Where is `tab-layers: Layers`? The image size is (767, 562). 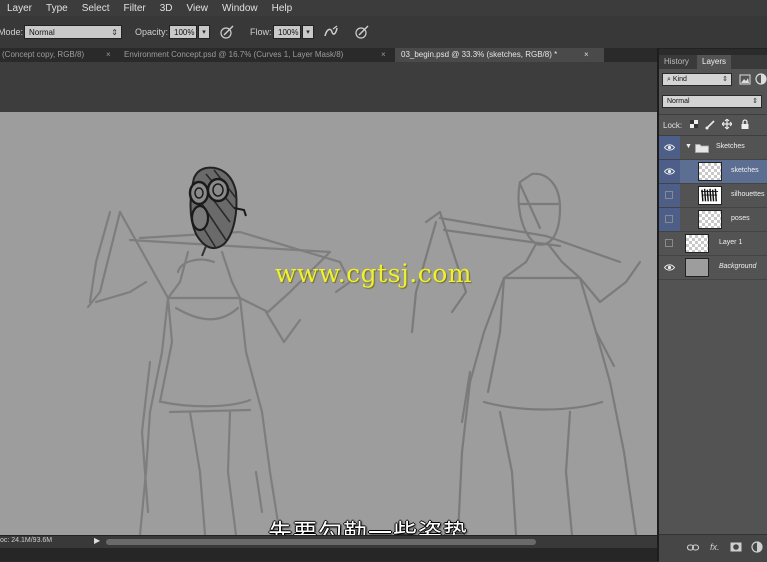
tab-layers: Layers is located at coordinates (714, 62).